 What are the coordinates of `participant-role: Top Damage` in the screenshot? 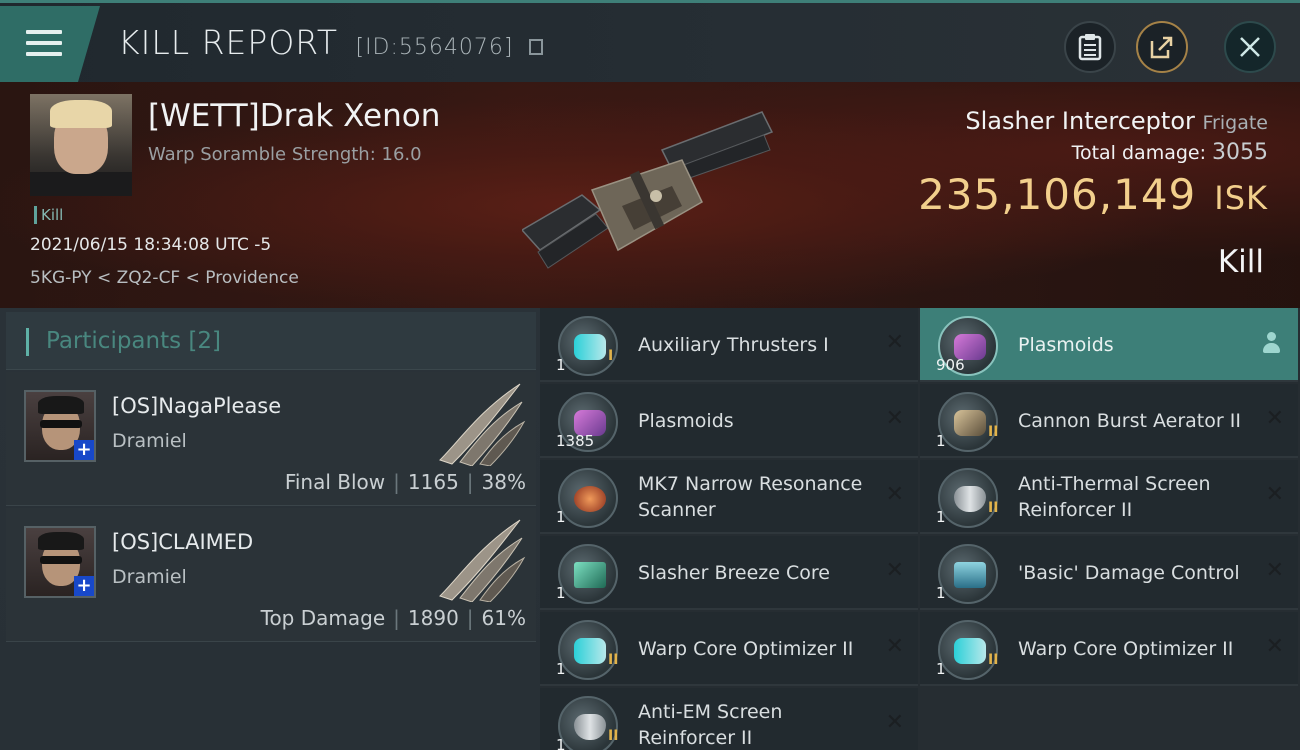 It's located at (323, 618).